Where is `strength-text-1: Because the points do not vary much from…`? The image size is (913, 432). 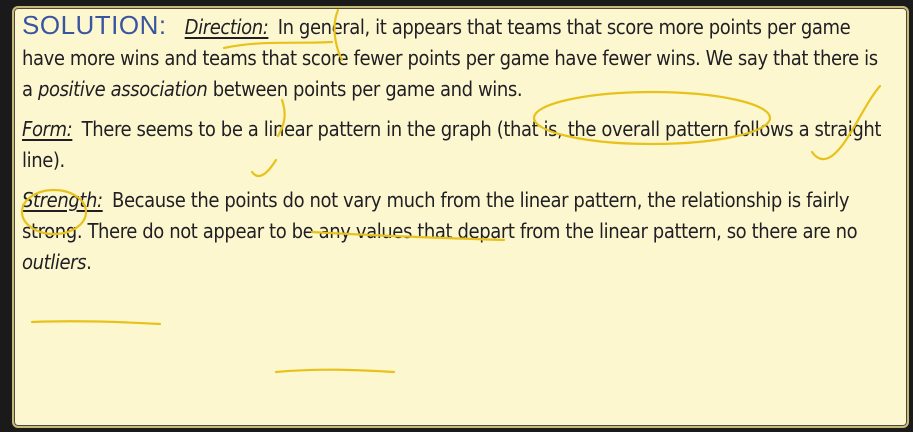
strength-text-1: Because the points do not vary much from… is located at coordinates (440, 215).